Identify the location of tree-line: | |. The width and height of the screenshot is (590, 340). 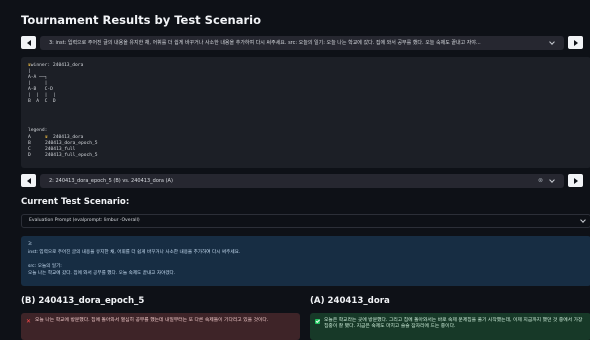
(38, 83).